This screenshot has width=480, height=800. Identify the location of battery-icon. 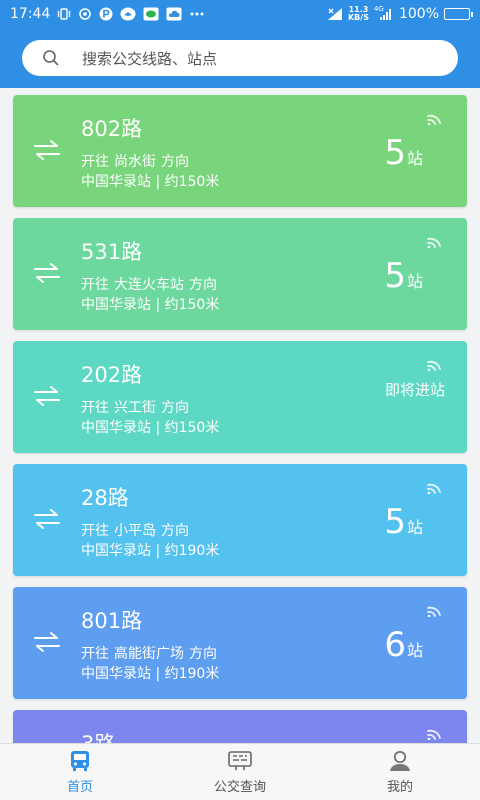
(458, 14).